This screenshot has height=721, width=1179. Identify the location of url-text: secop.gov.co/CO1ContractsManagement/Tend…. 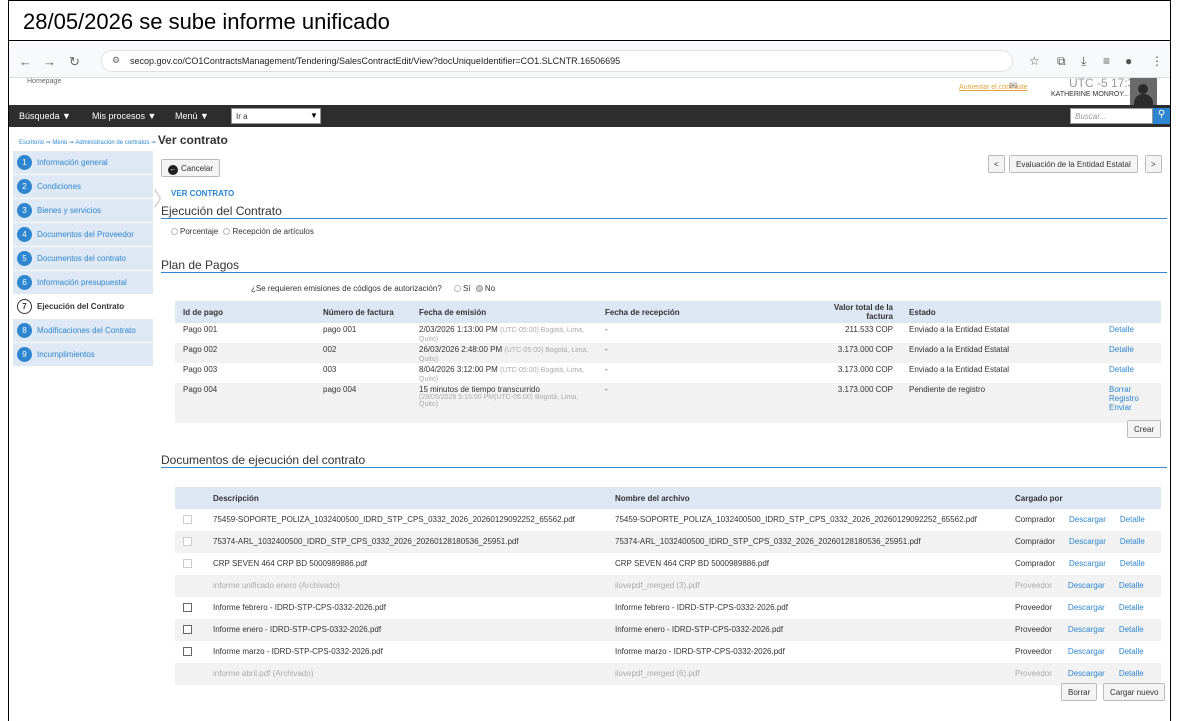
(375, 61).